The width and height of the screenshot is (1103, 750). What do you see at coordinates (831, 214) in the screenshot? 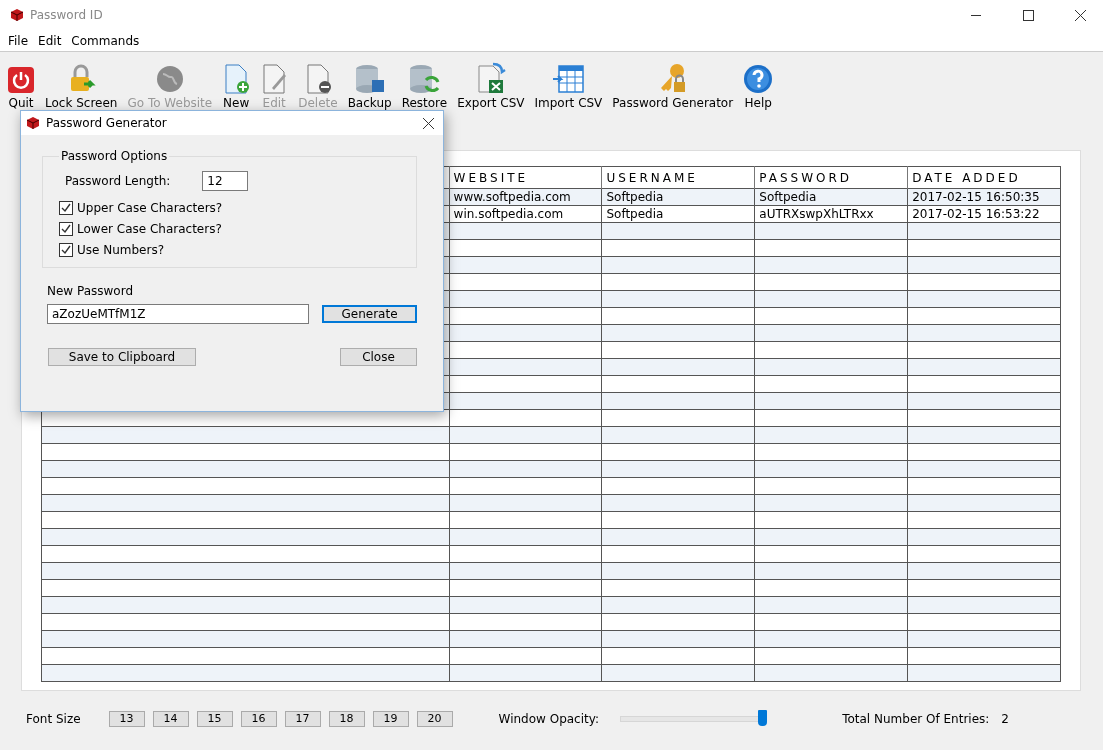
I see `table-cell: aUTRXswpXhLTRxx` at bounding box center [831, 214].